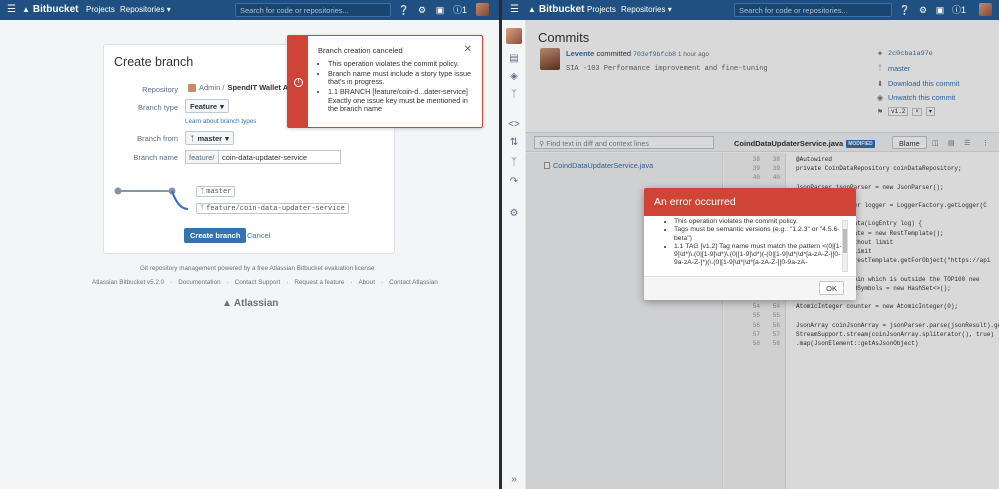 This screenshot has height=489, width=999. I want to click on footer-request-feature-link: Request a feature, so click(319, 282).